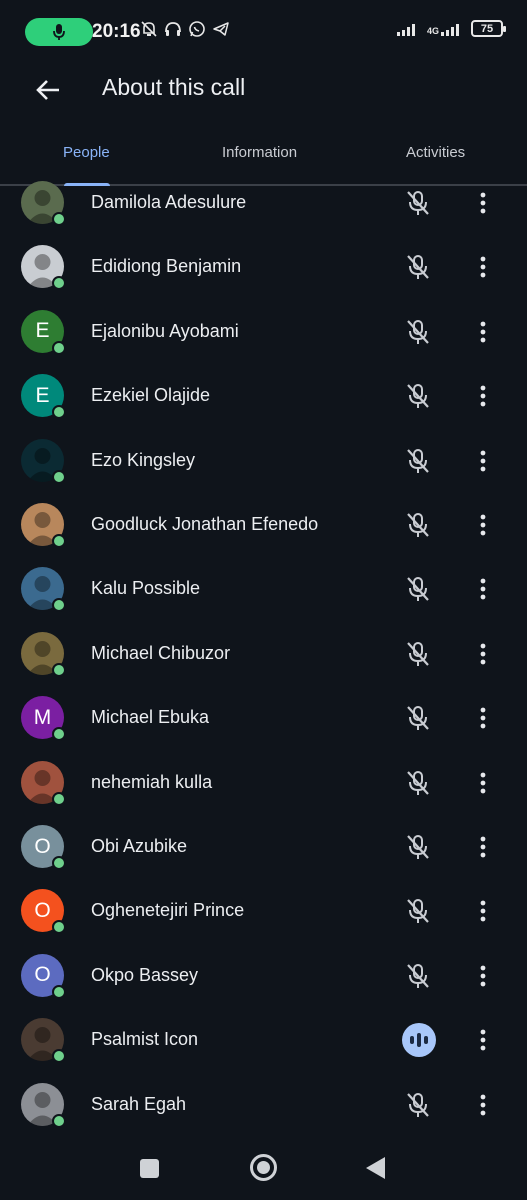 The height and width of the screenshot is (1200, 527). What do you see at coordinates (150, 717) in the screenshot?
I see `participant-name: Michael Ebuka` at bounding box center [150, 717].